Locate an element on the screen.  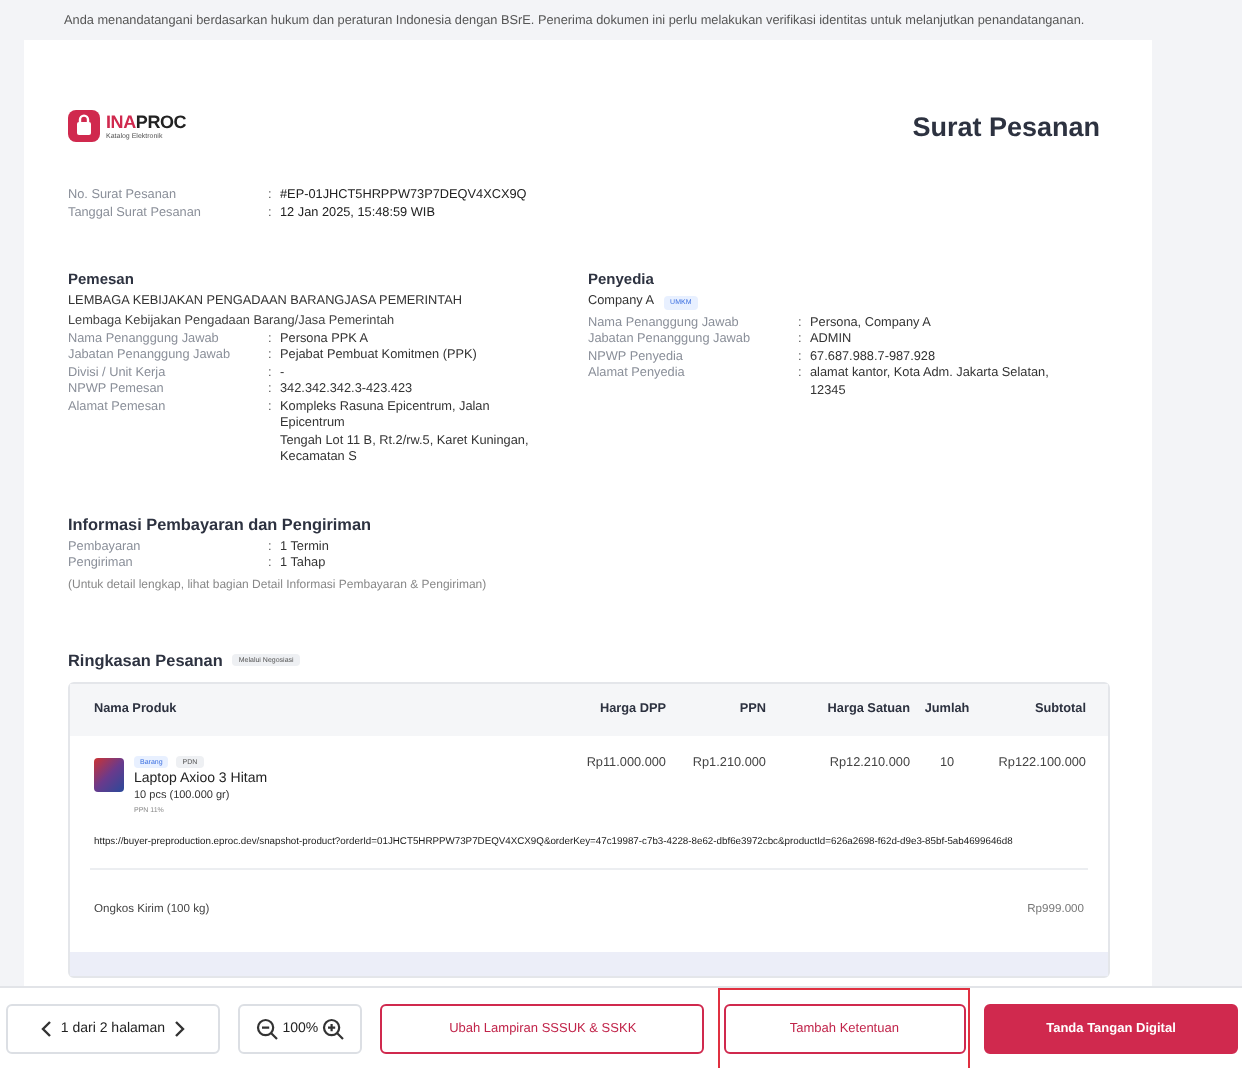
zoom-out-icon is located at coordinates (267, 1028).